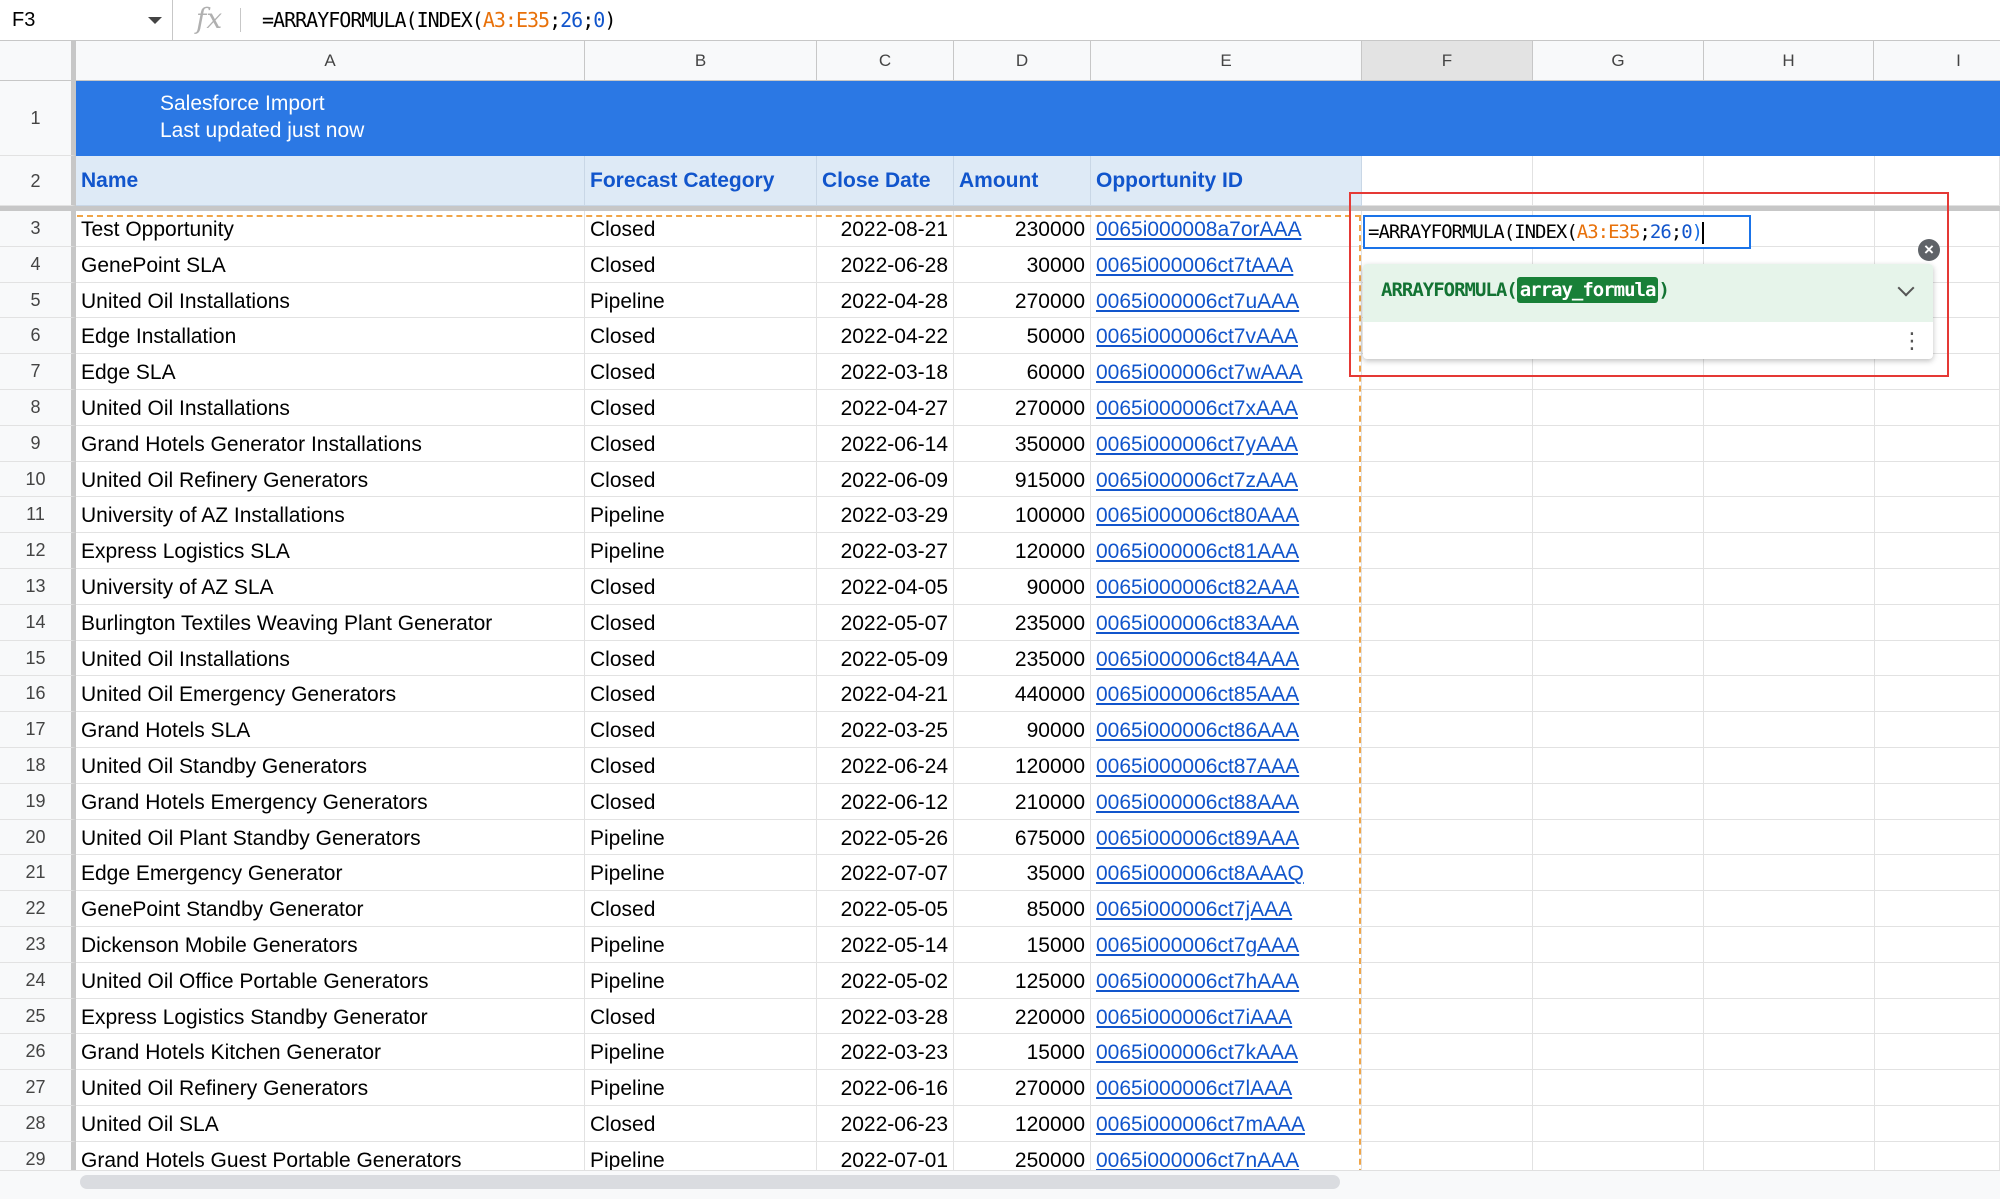  I want to click on chevron-down-icon, so click(155, 20).